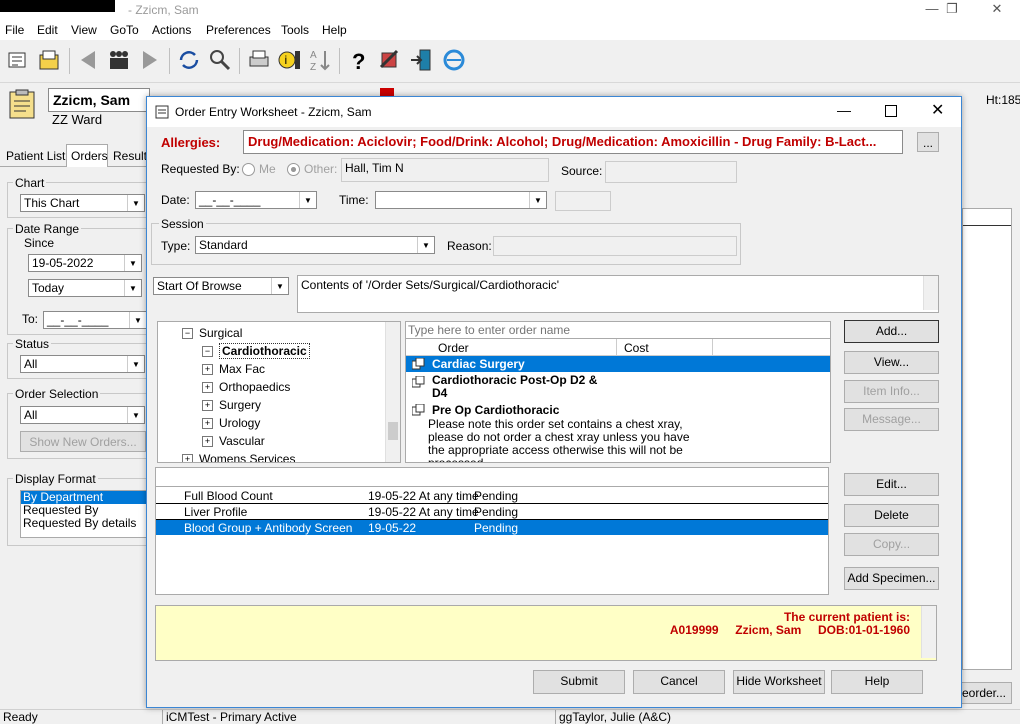  Describe the element at coordinates (231, 423) in the screenshot. I see `tree-node-urology: + Urology` at that location.